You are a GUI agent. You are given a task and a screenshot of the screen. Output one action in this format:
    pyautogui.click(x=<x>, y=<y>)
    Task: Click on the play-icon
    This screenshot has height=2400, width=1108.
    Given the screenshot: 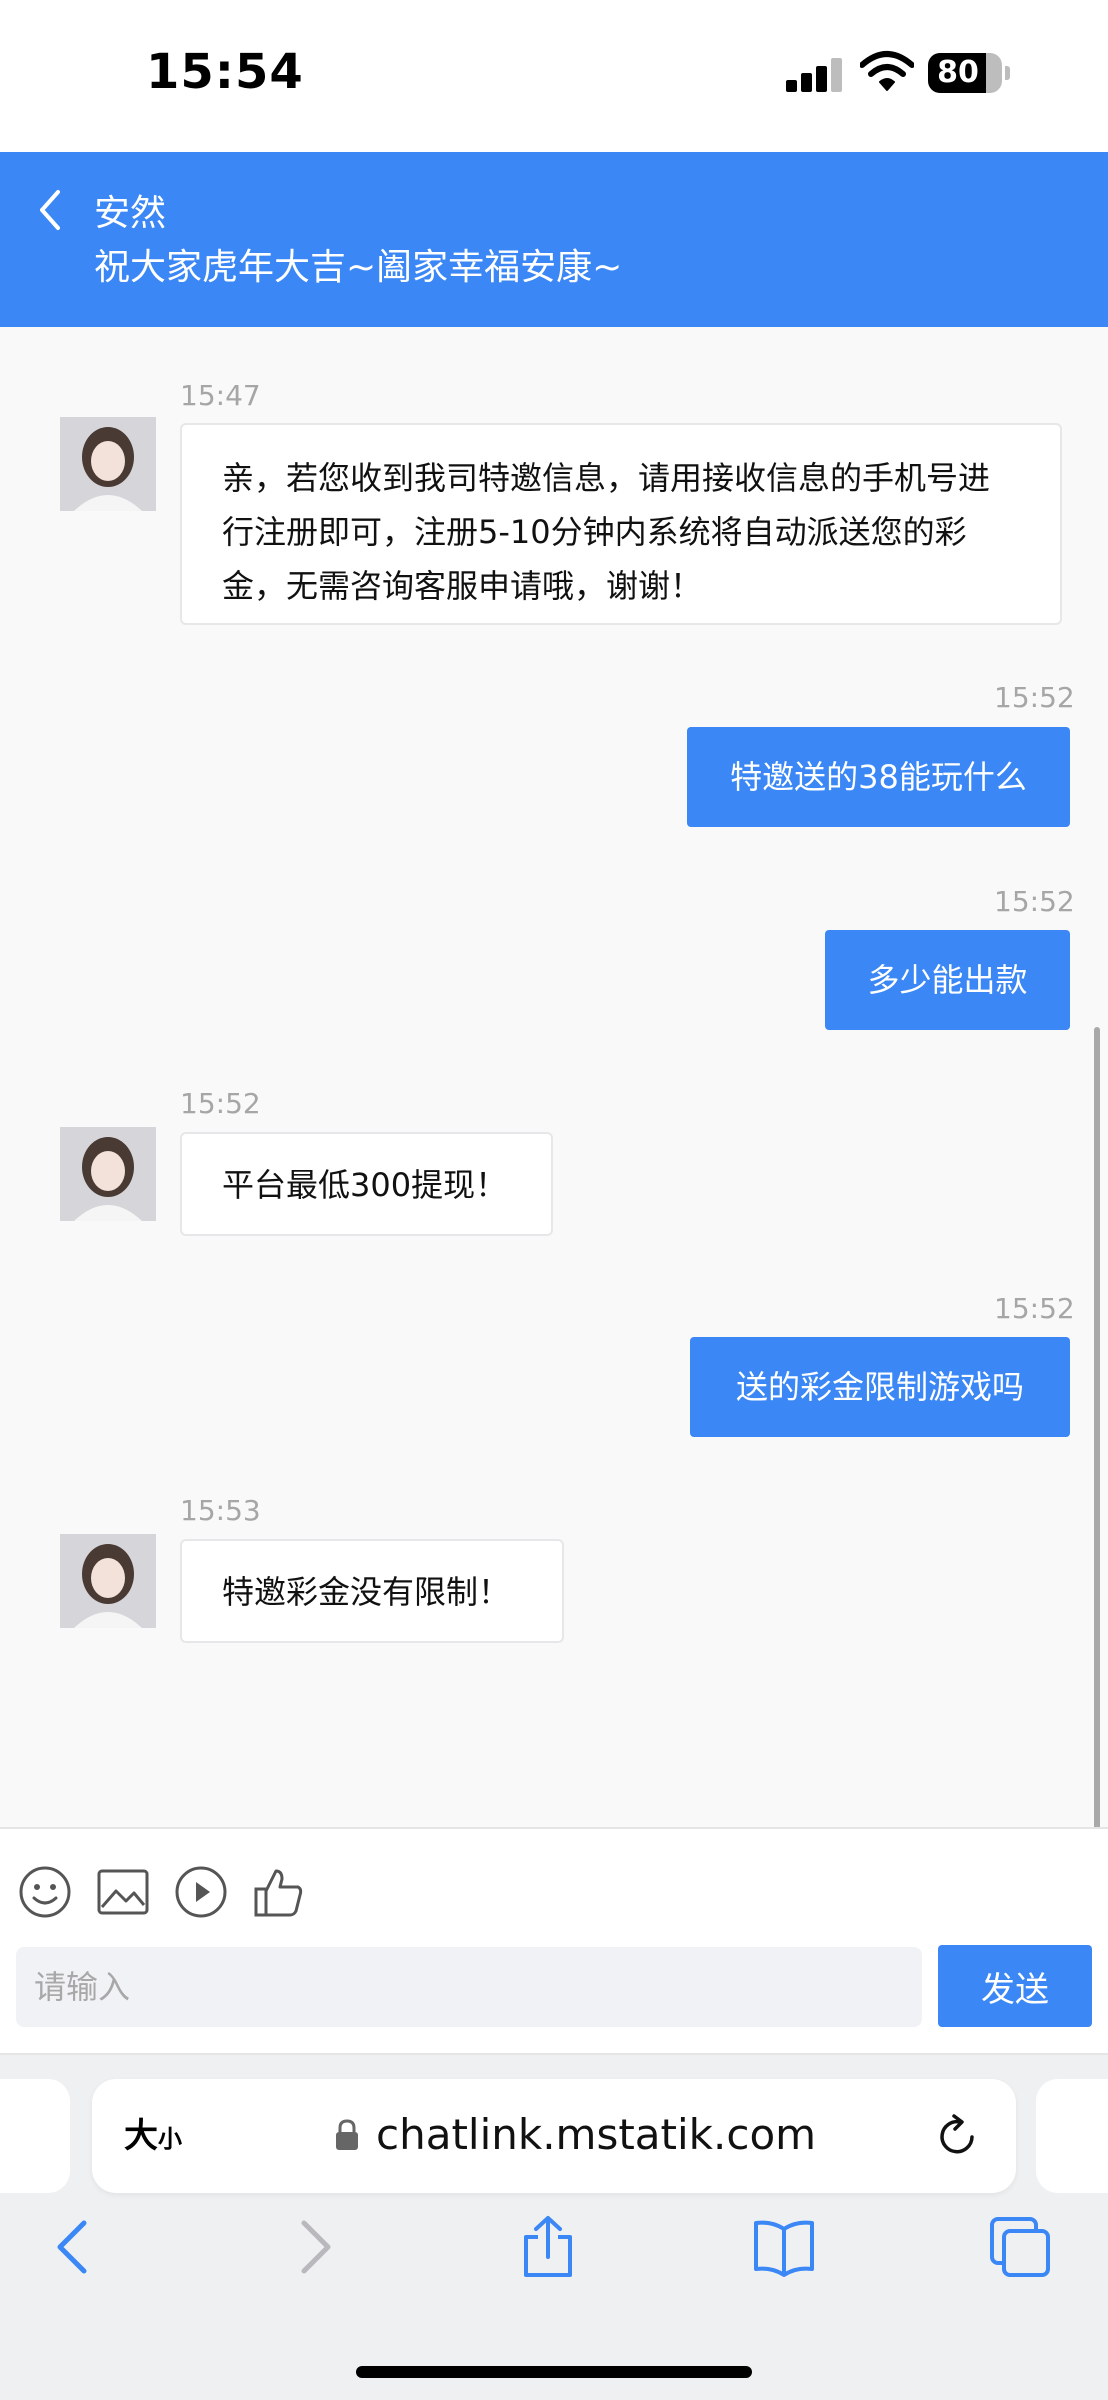 What is the action you would take?
    pyautogui.click(x=201, y=1892)
    